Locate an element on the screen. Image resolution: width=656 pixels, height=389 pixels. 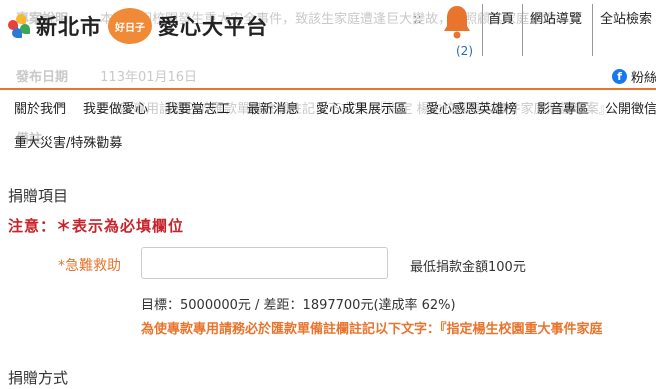
nav-item-disaster: 重大災害/特殊勸募 is located at coordinates (68, 141).